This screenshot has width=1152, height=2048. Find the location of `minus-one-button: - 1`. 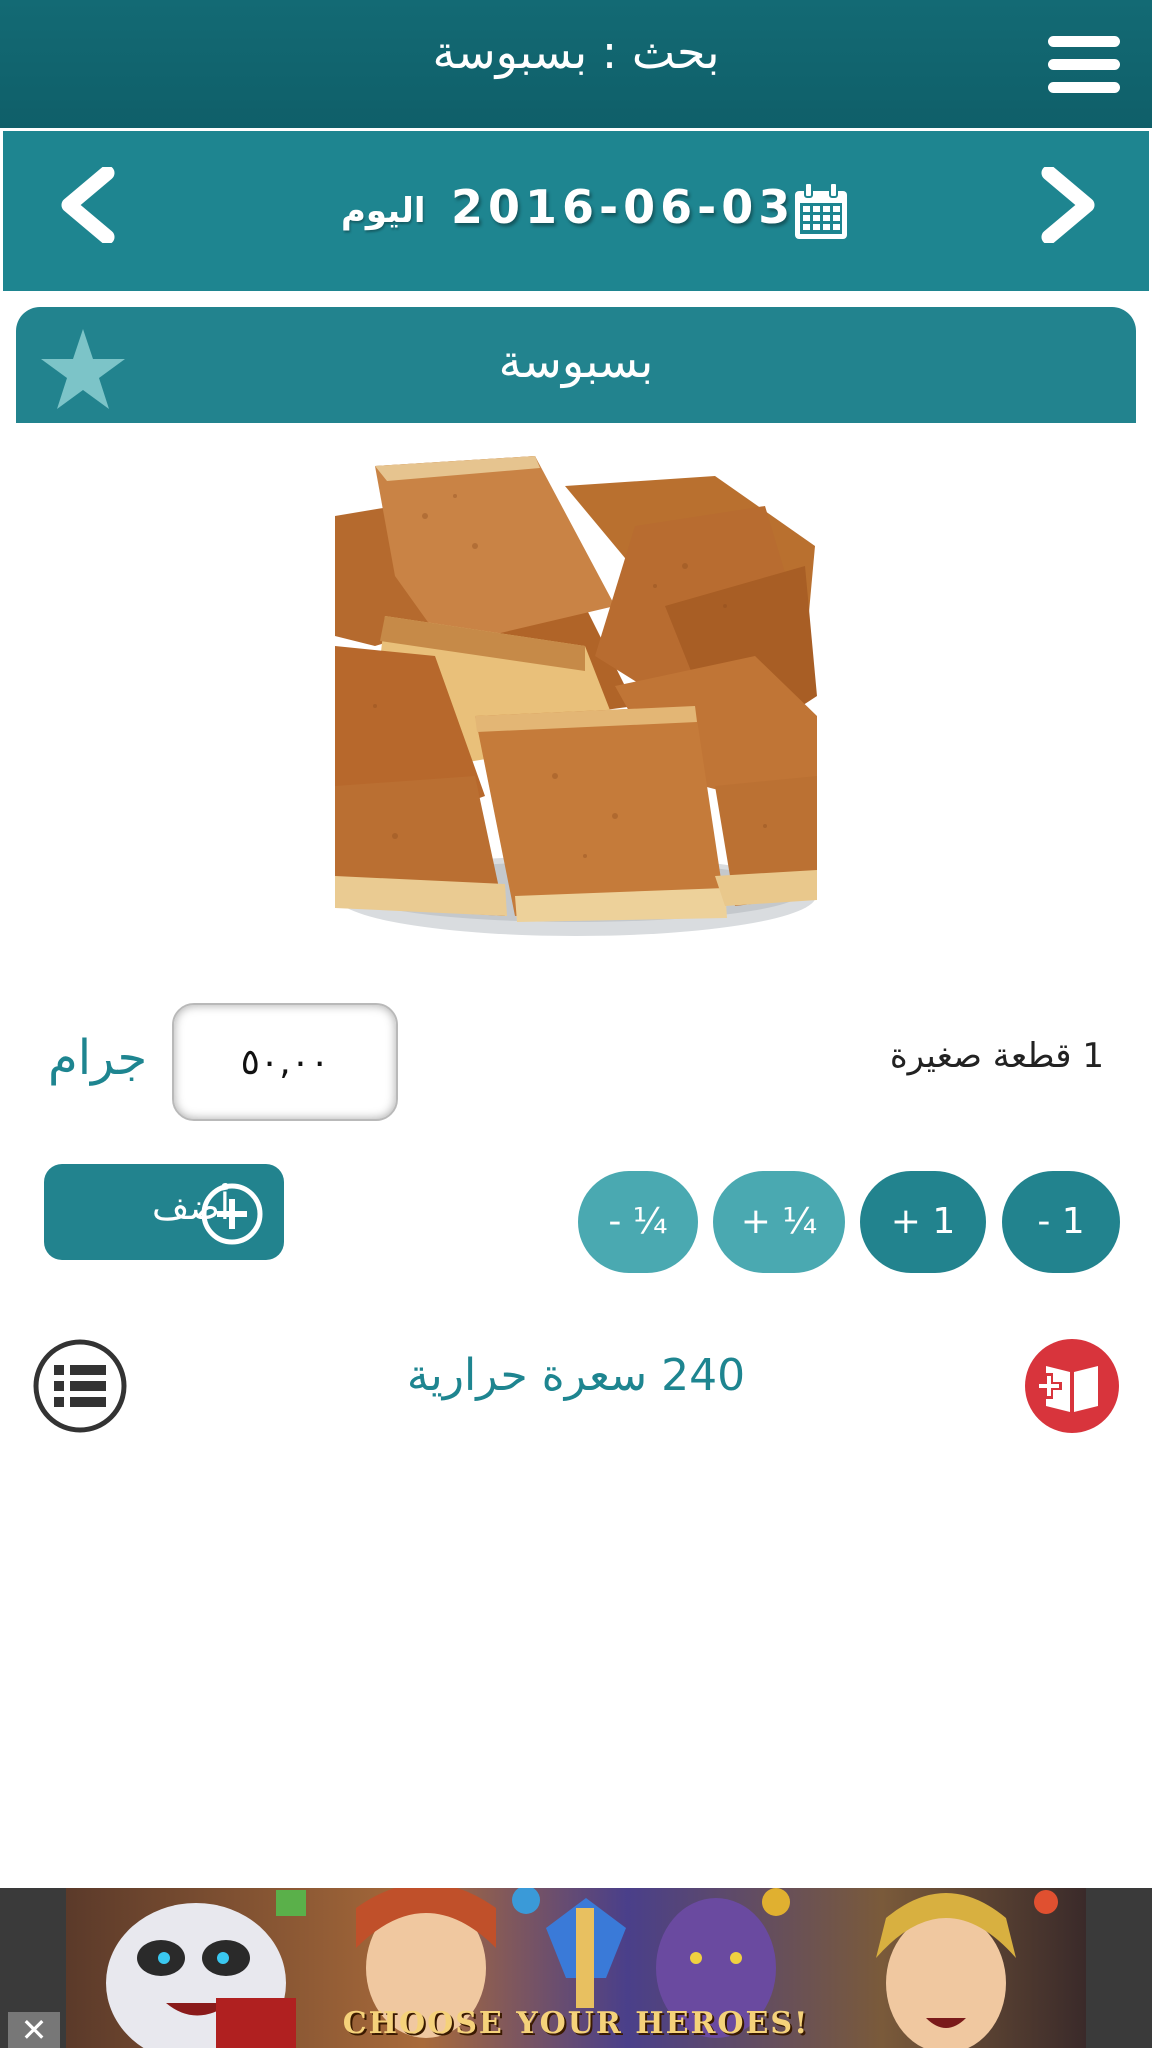

minus-one-button: - 1 is located at coordinates (1061, 1222).